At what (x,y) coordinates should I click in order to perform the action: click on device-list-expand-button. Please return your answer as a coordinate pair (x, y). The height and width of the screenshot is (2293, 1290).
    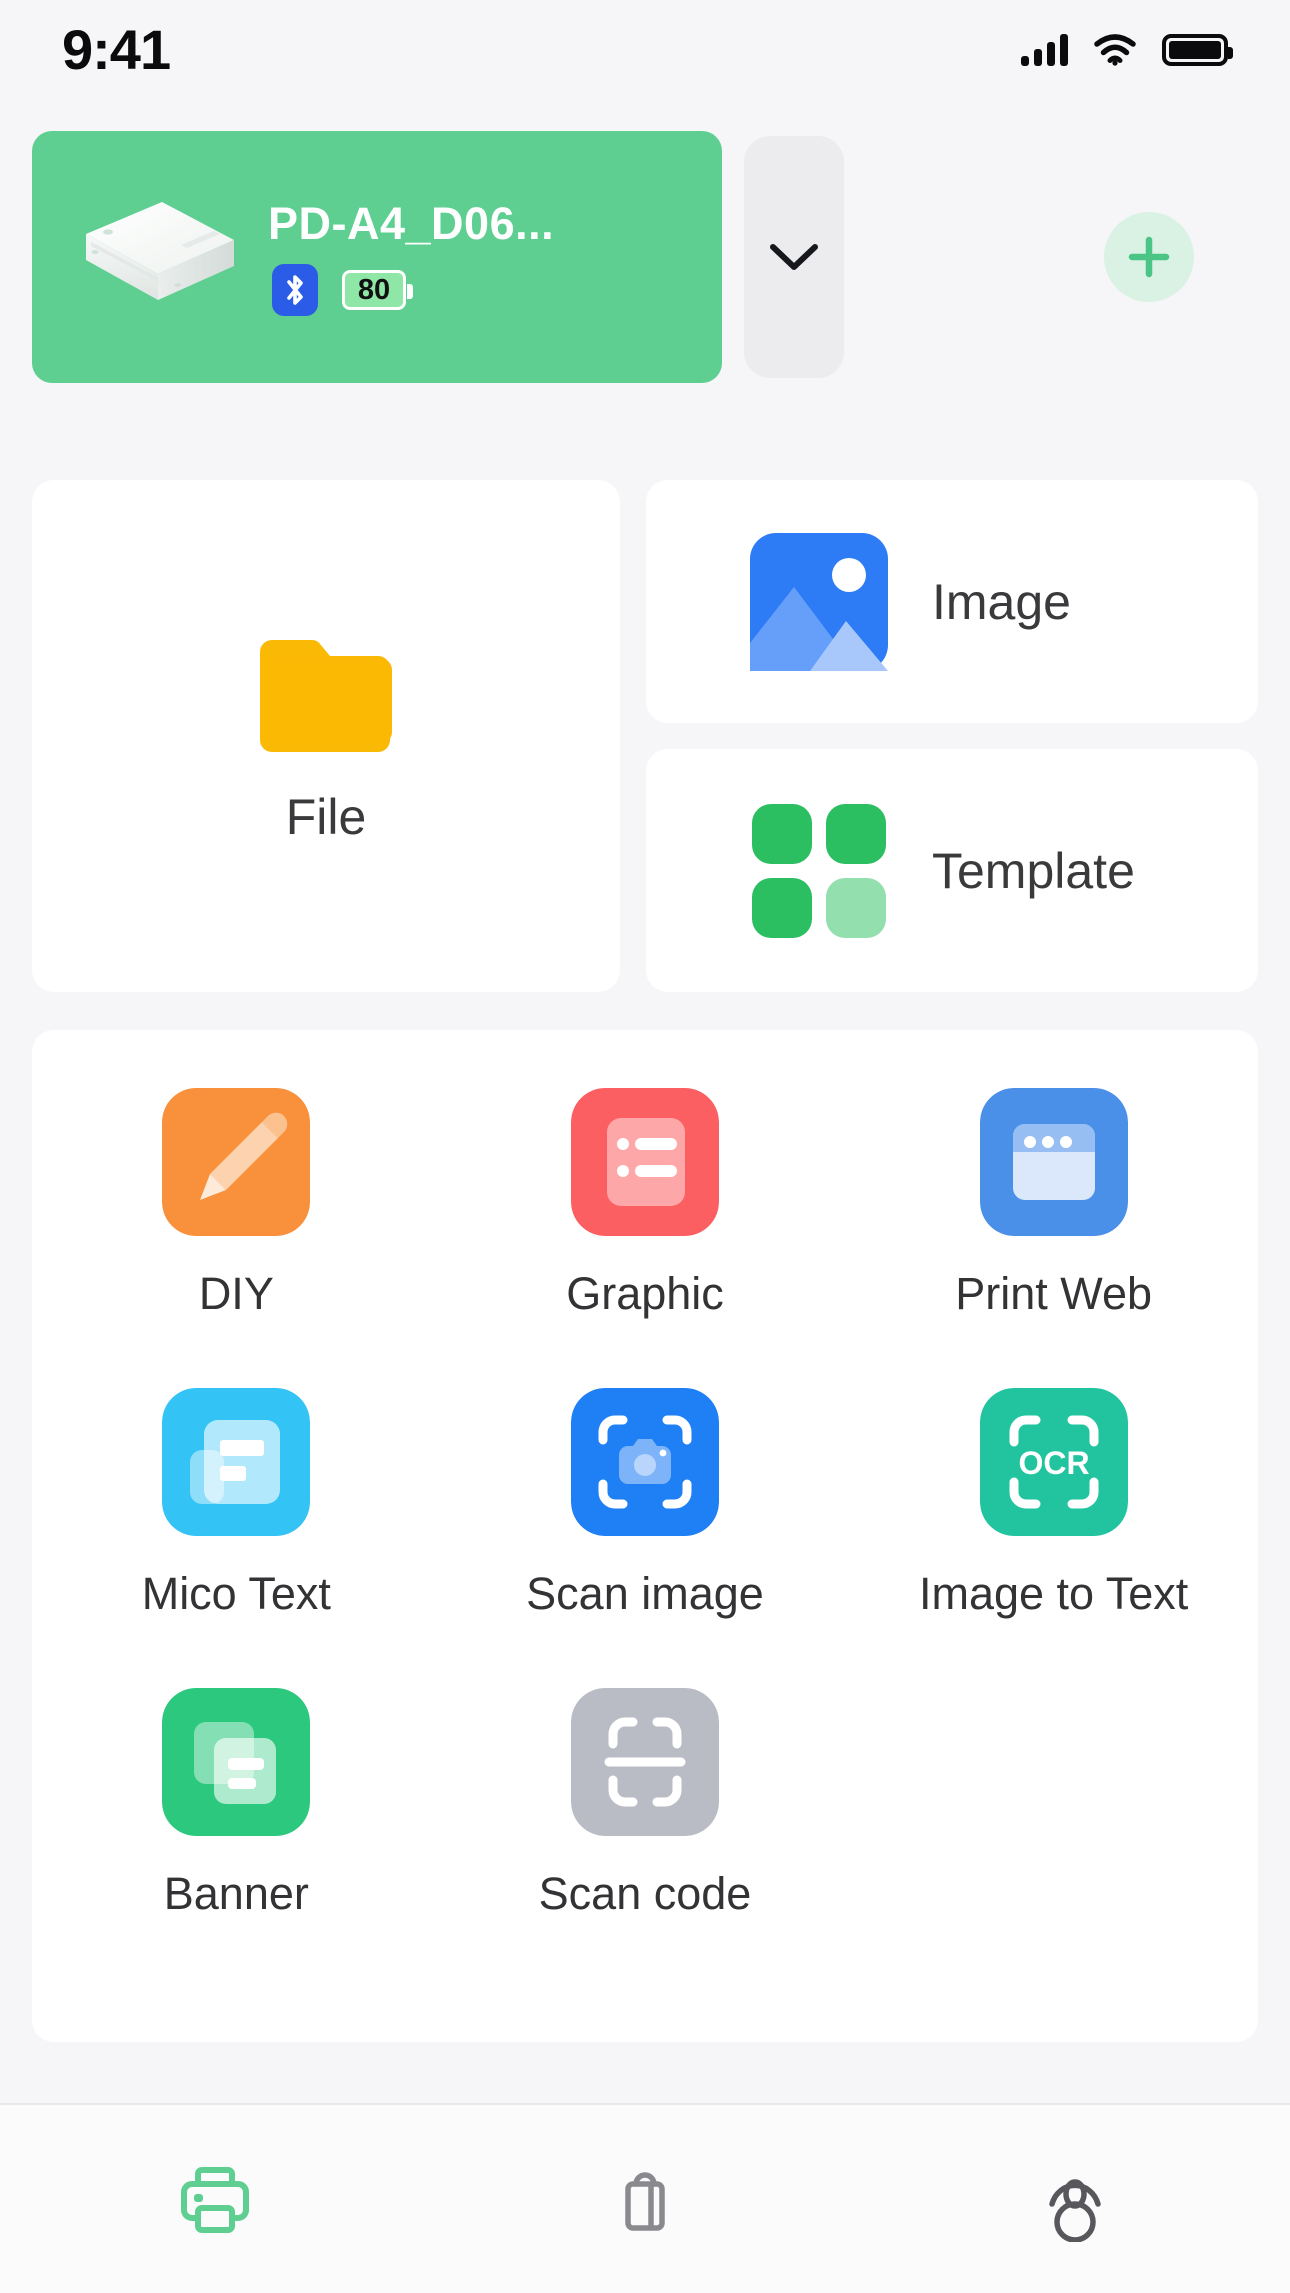
    Looking at the image, I should click on (794, 257).